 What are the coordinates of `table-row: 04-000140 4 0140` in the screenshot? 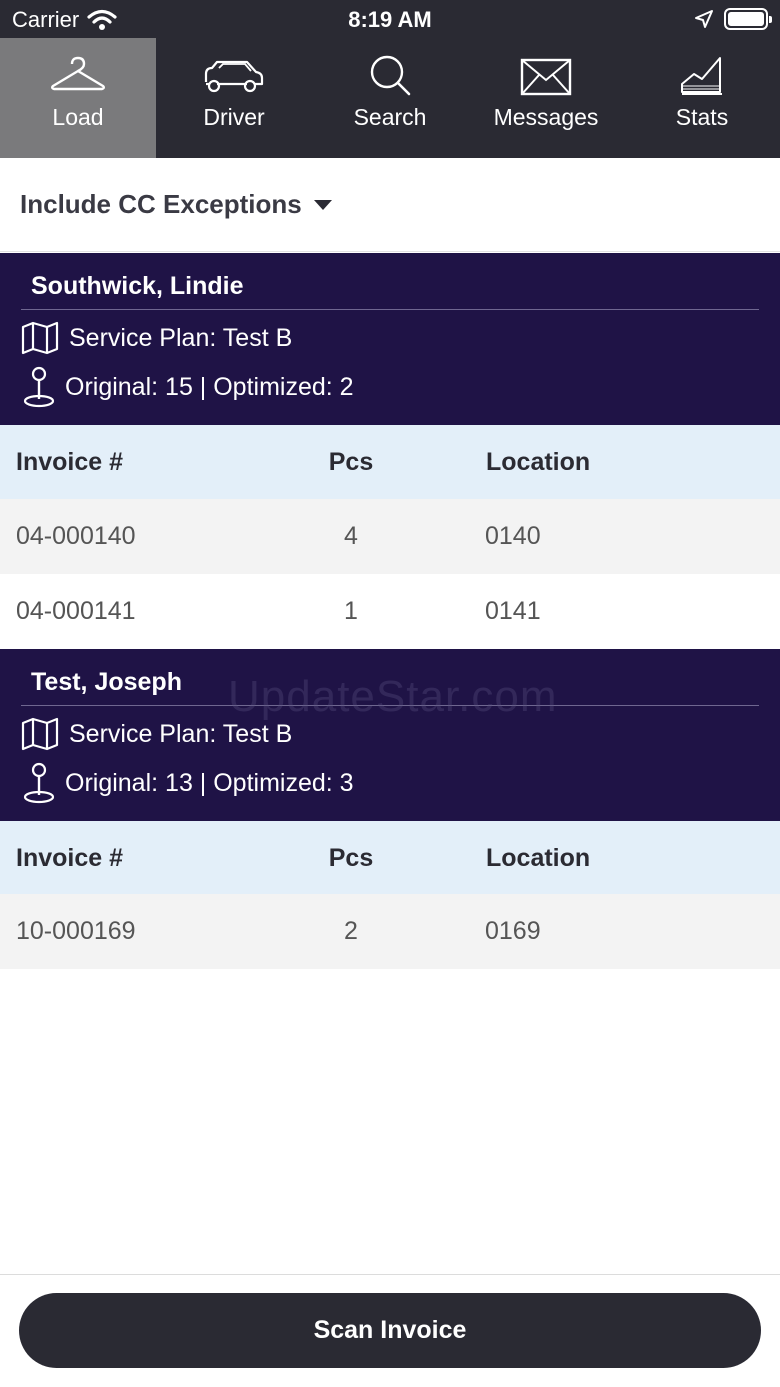 It's located at (390, 536).